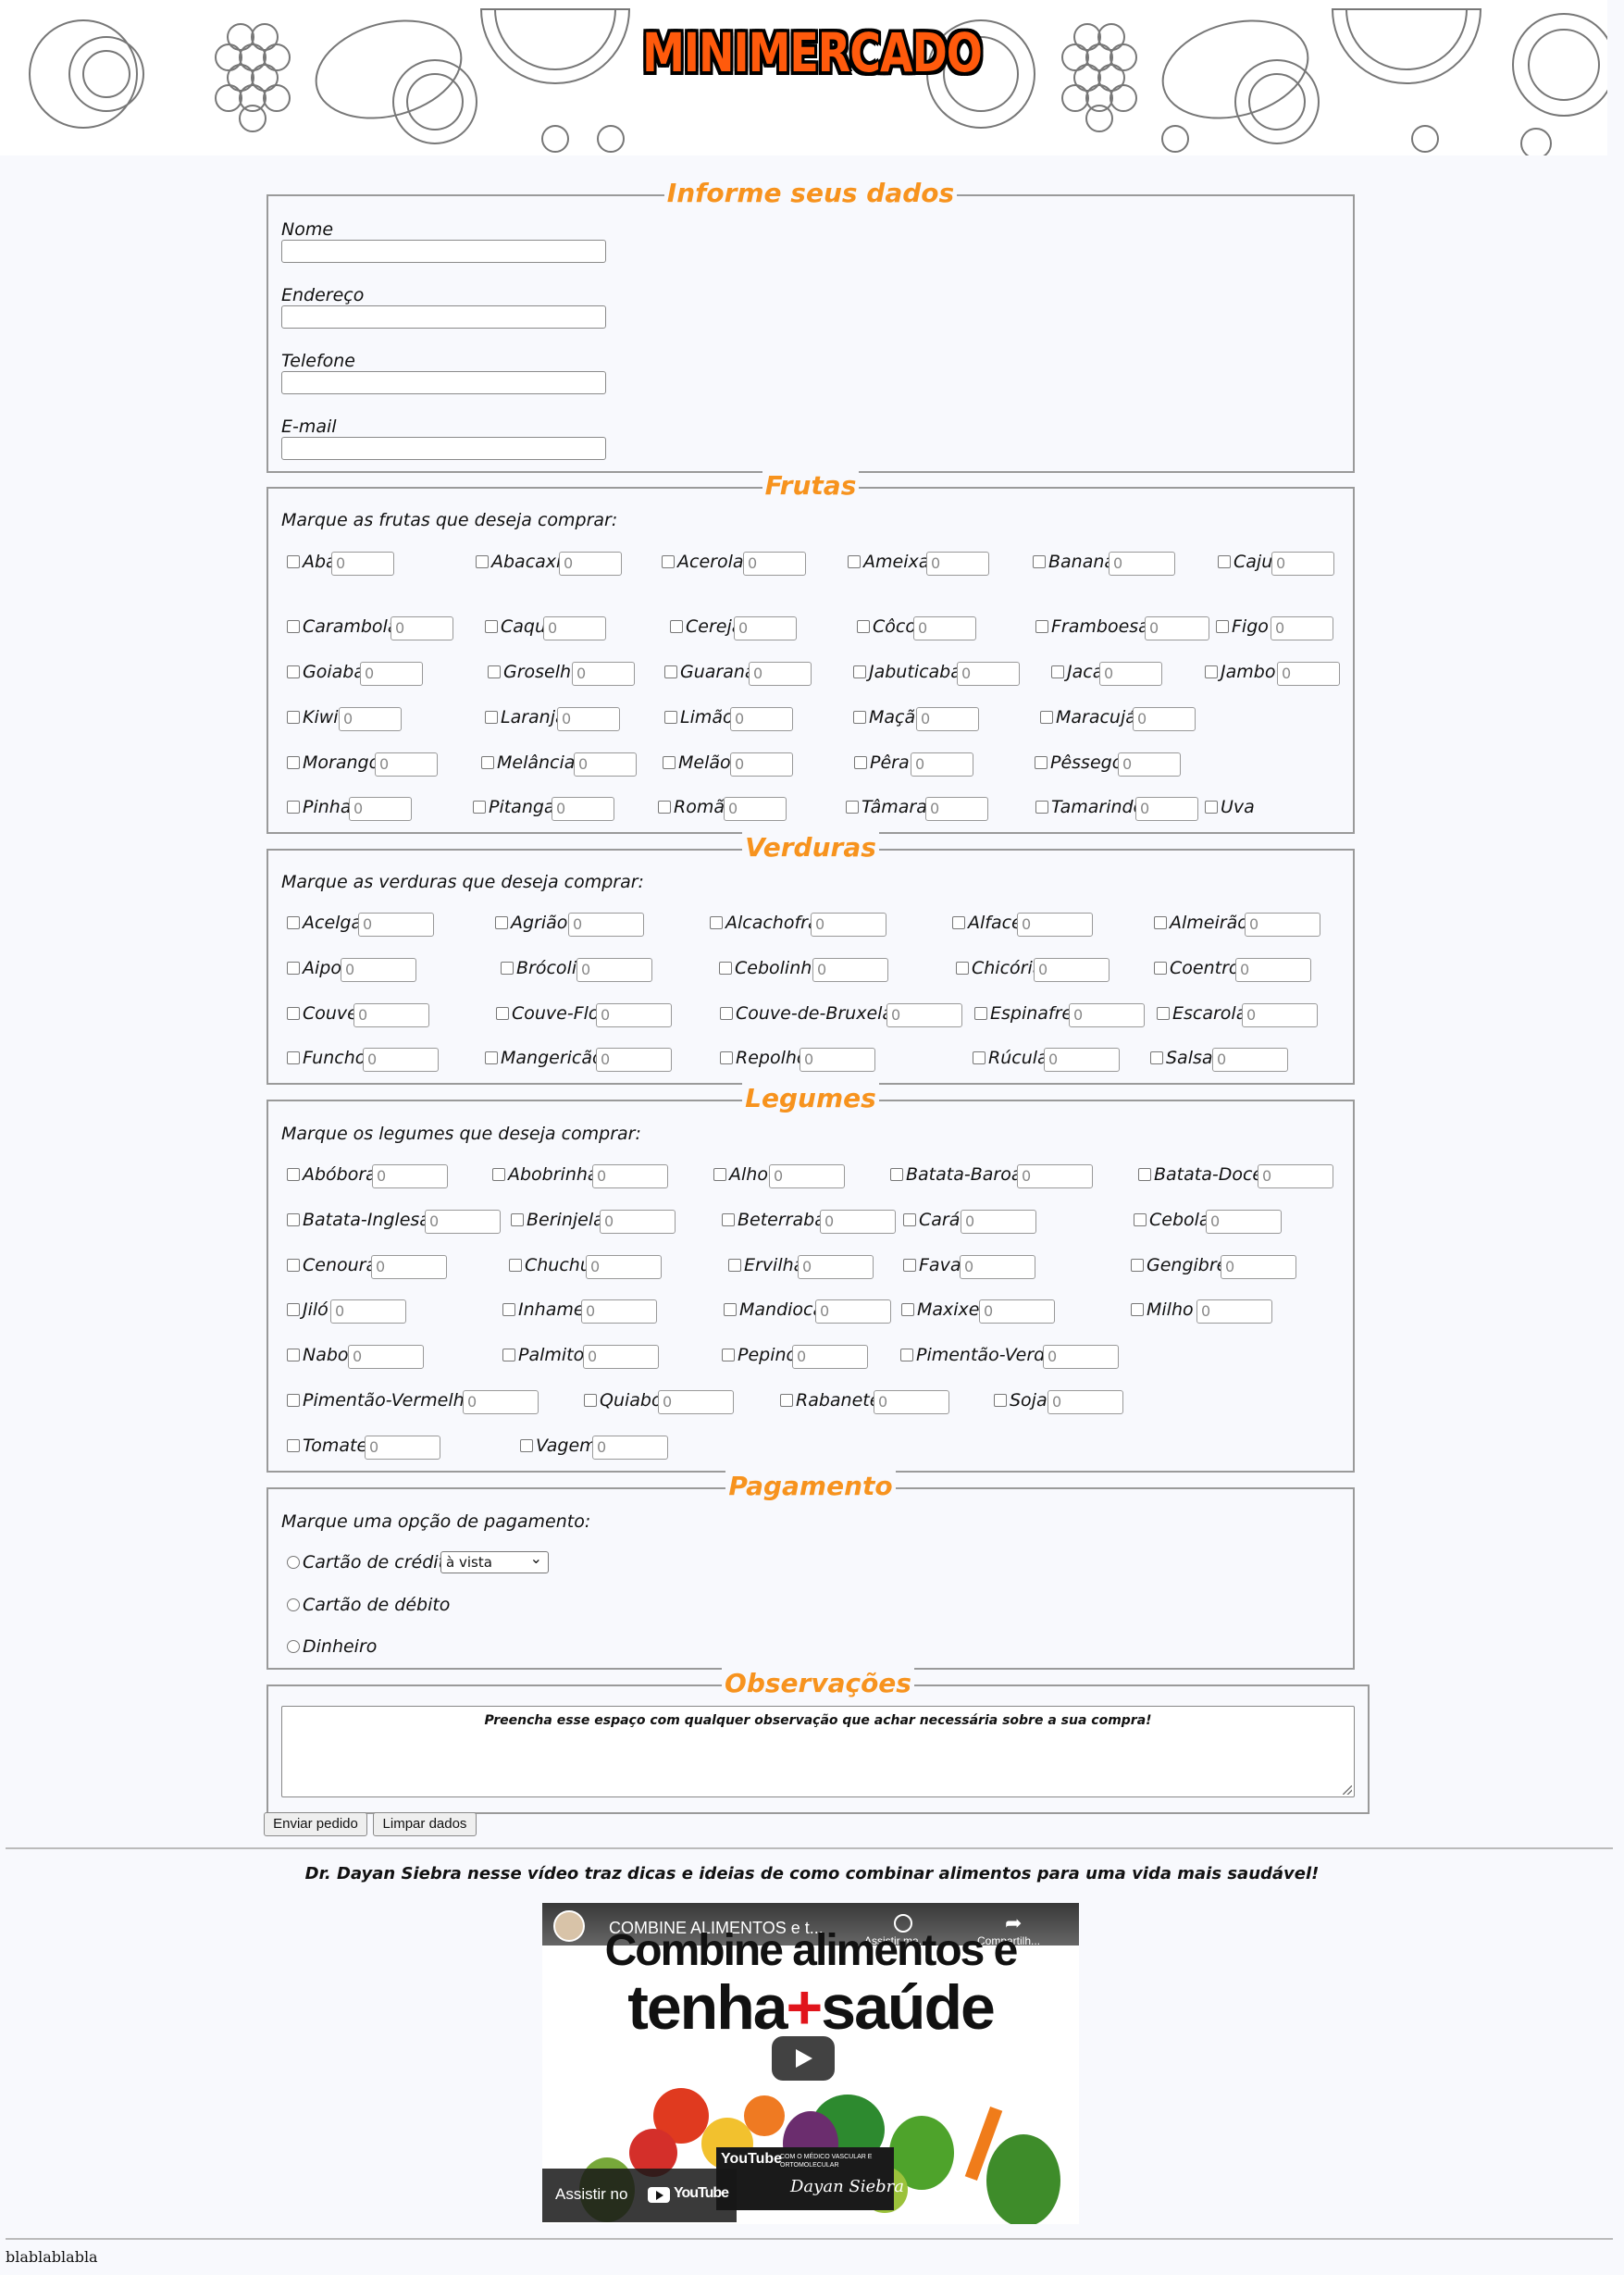 The image size is (1624, 2275). Describe the element at coordinates (1140, 1219) in the screenshot. I see `legume-checkbox-cebola` at that location.